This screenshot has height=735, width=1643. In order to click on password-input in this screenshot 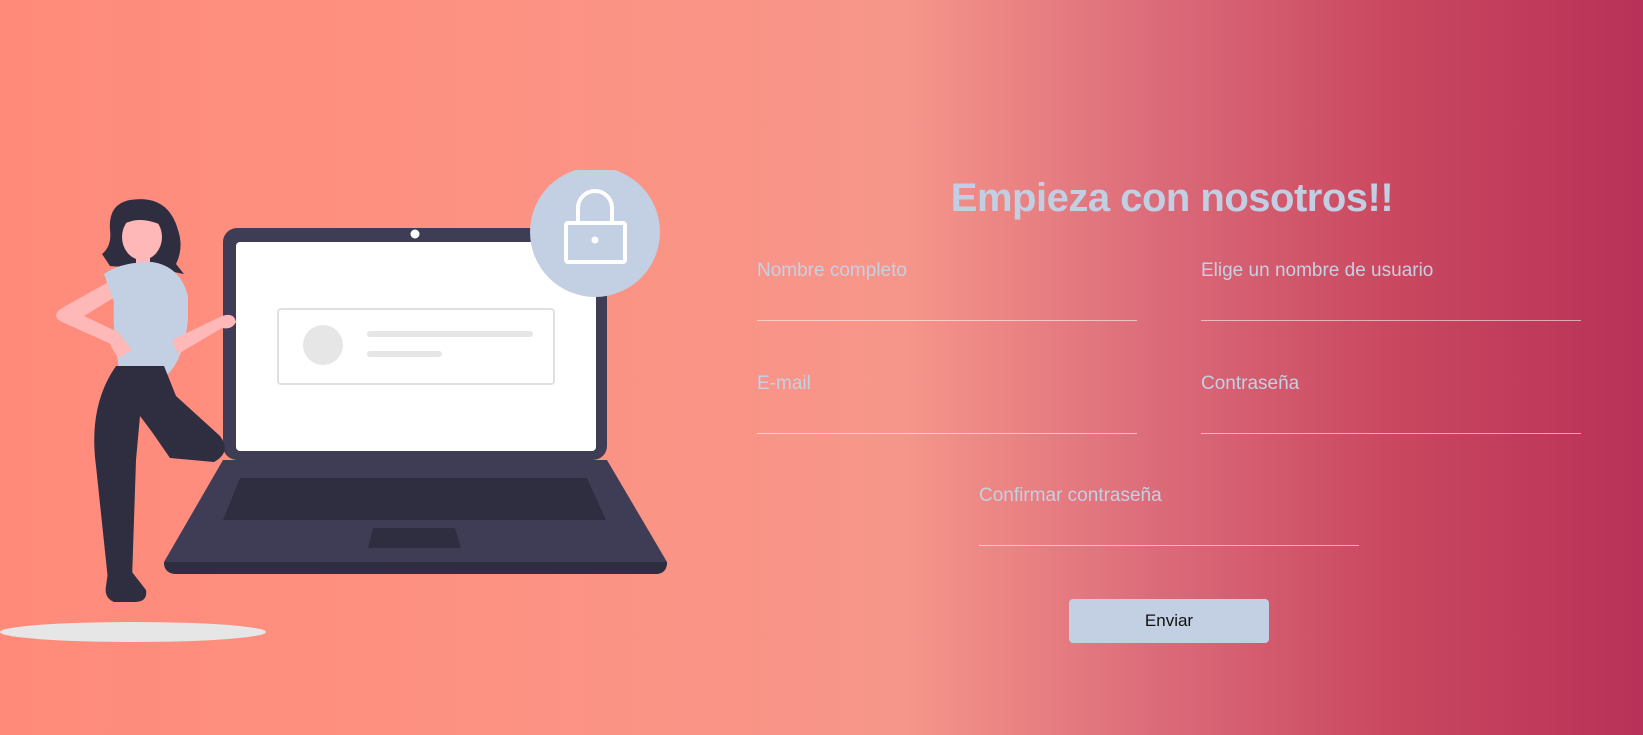, I will do `click(1391, 418)`.